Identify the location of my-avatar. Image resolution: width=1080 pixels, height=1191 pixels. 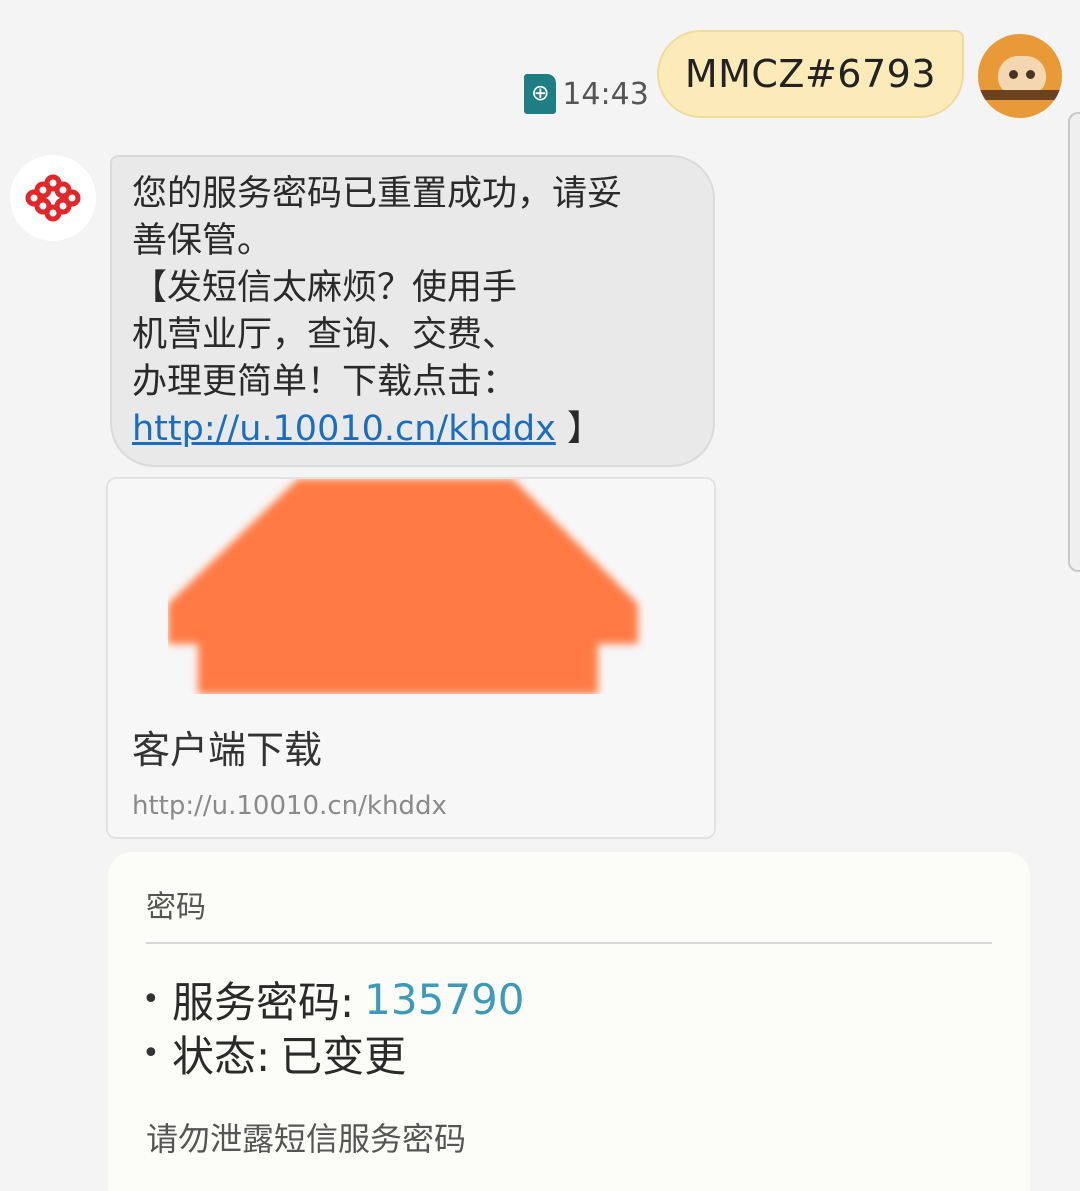
(1020, 76).